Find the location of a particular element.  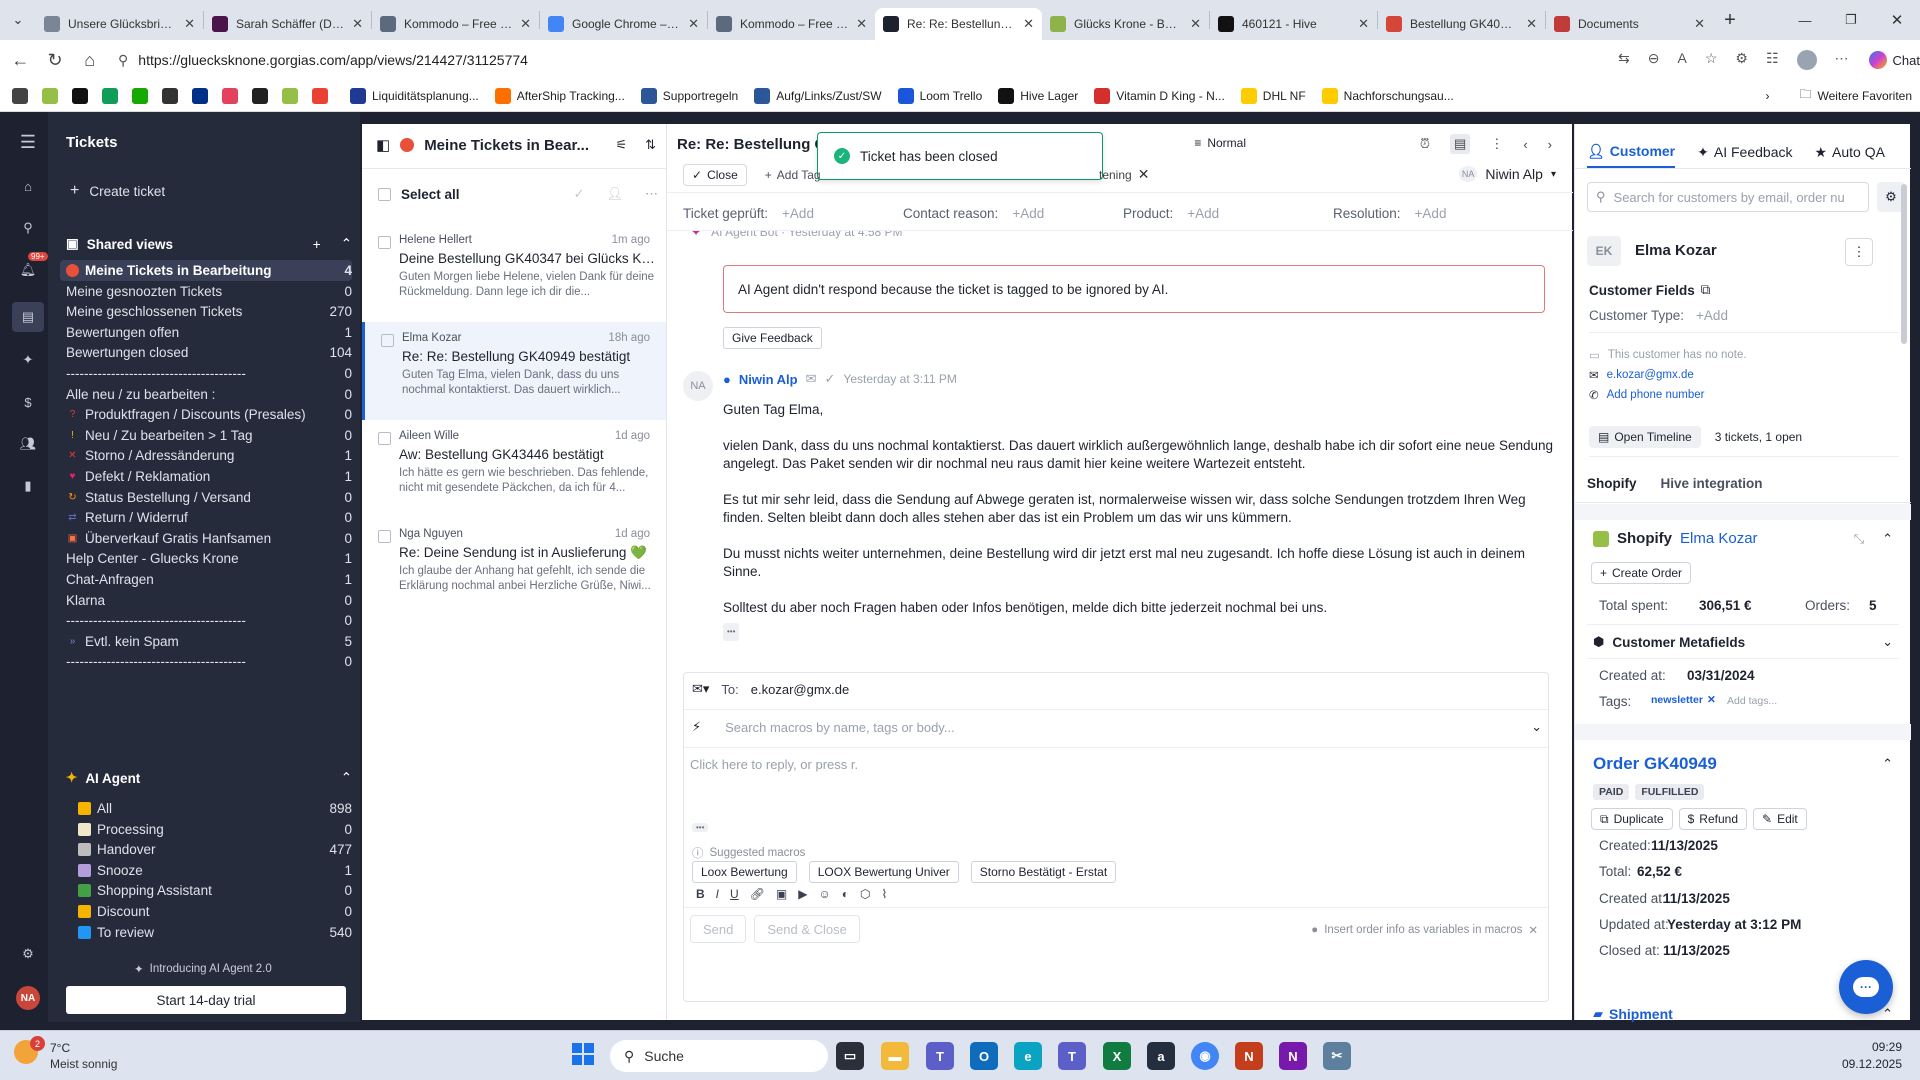

extensions-icon: ⚙ is located at coordinates (1741, 60).